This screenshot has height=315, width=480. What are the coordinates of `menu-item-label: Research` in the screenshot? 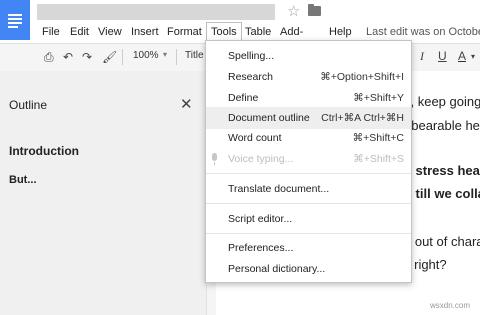 It's located at (250, 77).